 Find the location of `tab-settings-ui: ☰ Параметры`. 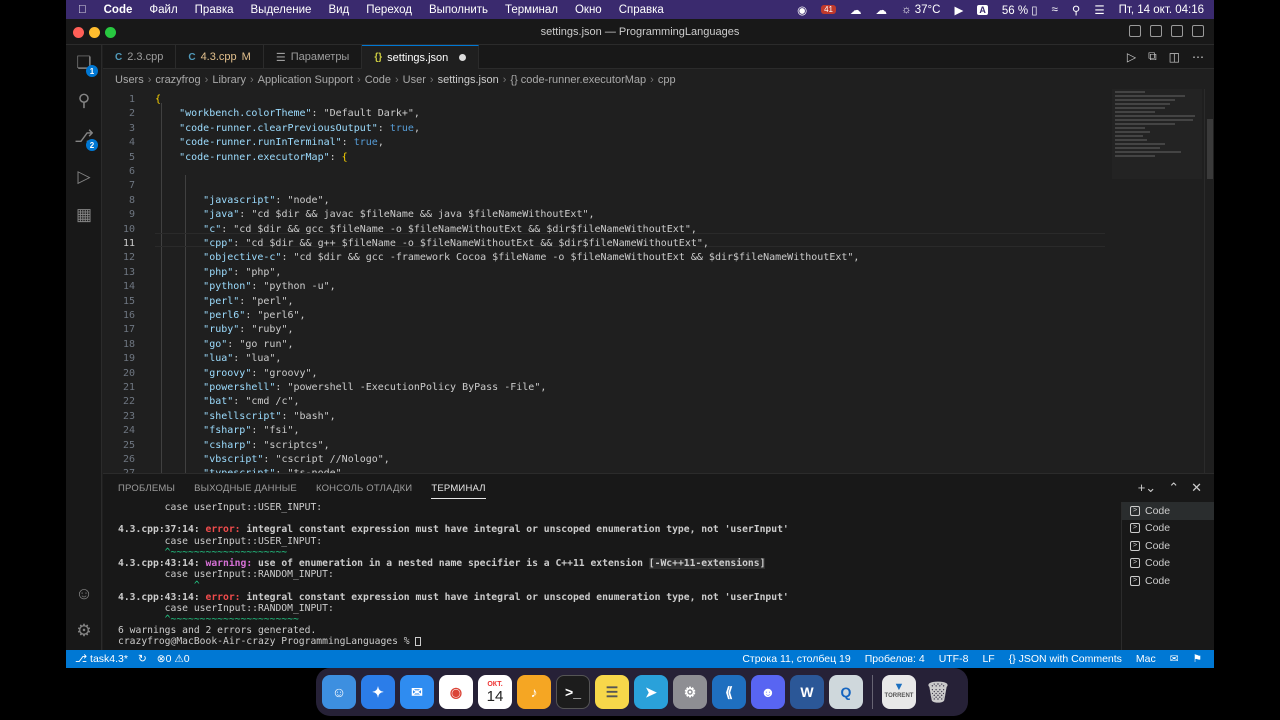

tab-settings-ui: ☰ Параметры is located at coordinates (313, 57).